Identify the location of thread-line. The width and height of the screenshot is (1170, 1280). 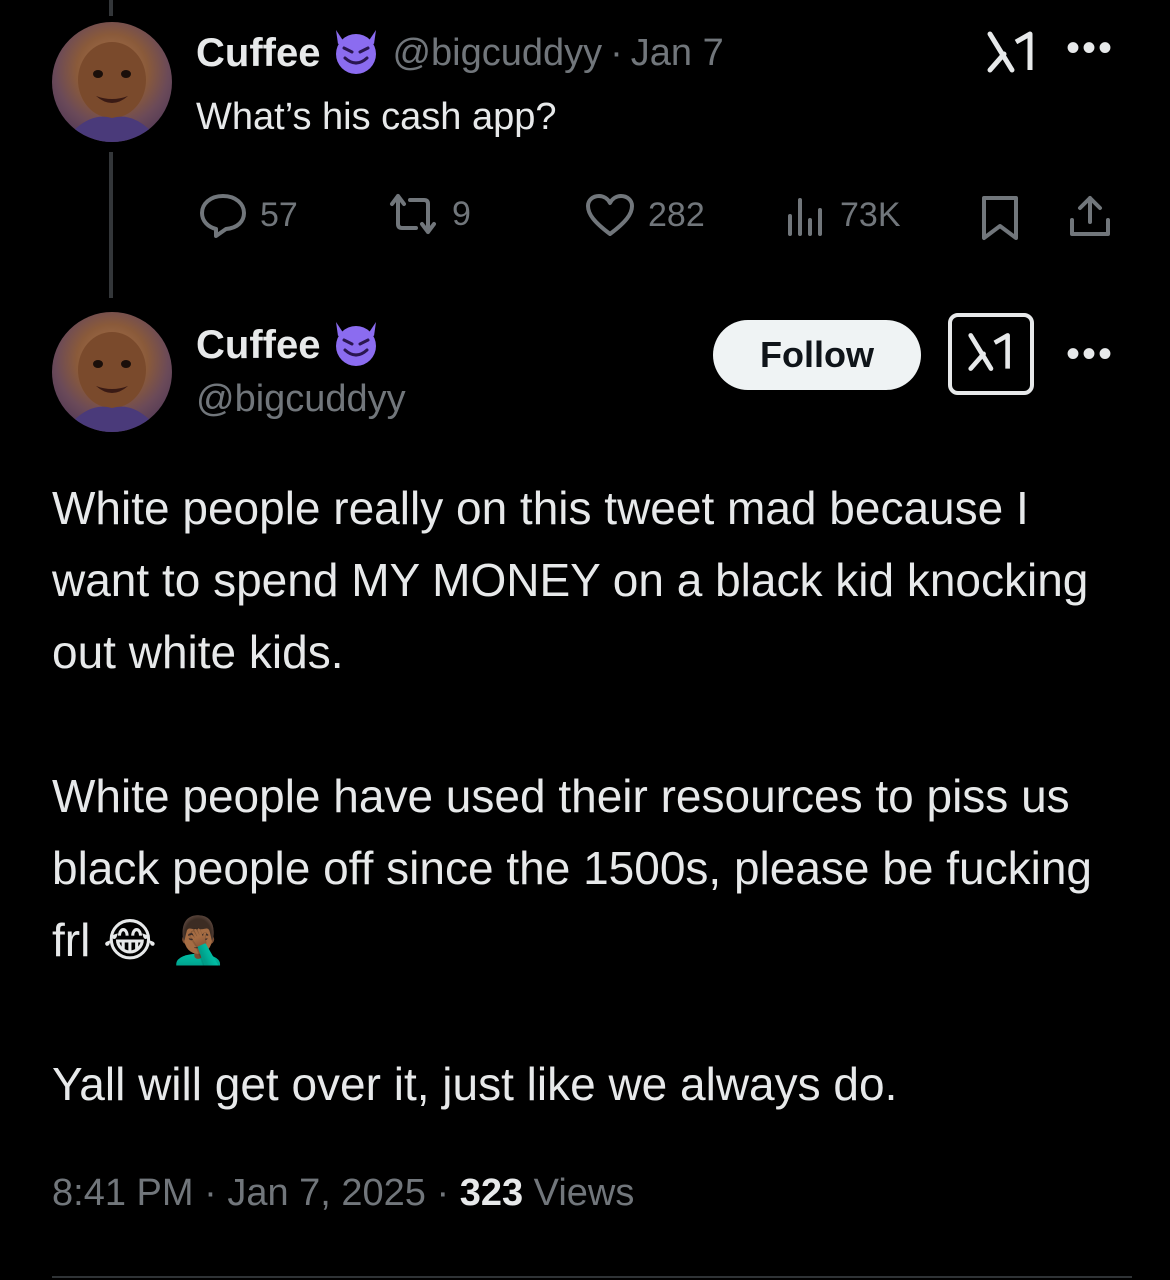
(111, 225).